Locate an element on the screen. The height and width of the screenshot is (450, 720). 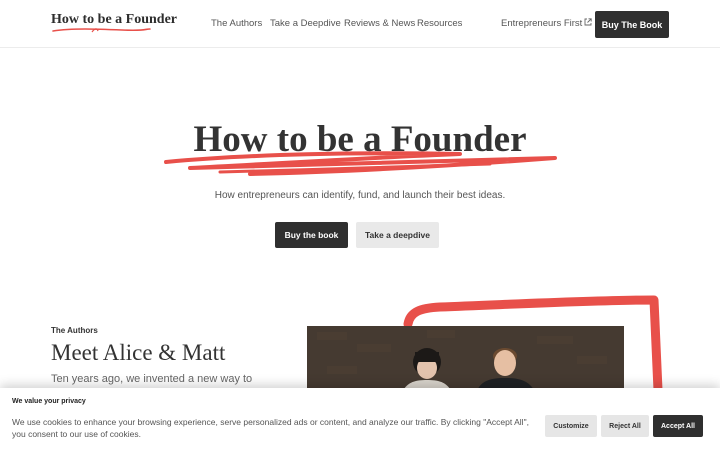
nav-entrepreneurs-first: Entrepreneurs First is located at coordinates (546, 23).